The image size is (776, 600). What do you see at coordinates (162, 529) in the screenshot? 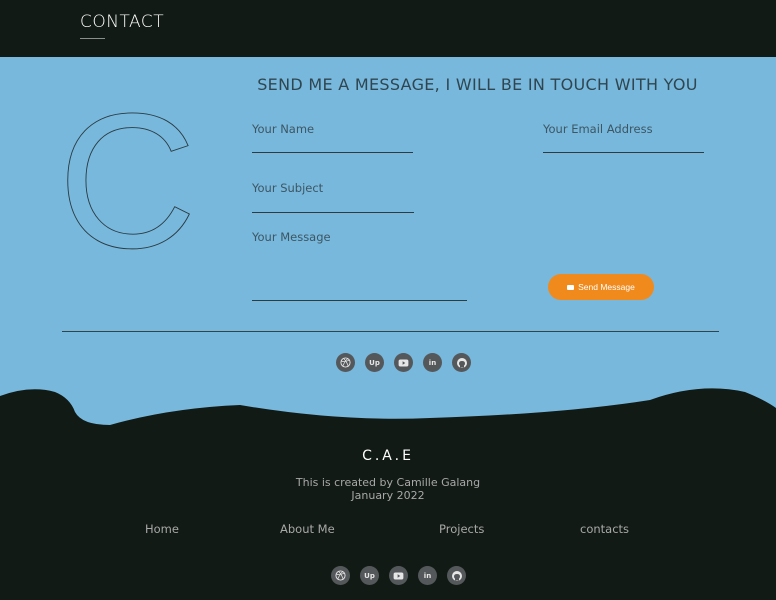
I see `footer-link-home: Home` at bounding box center [162, 529].